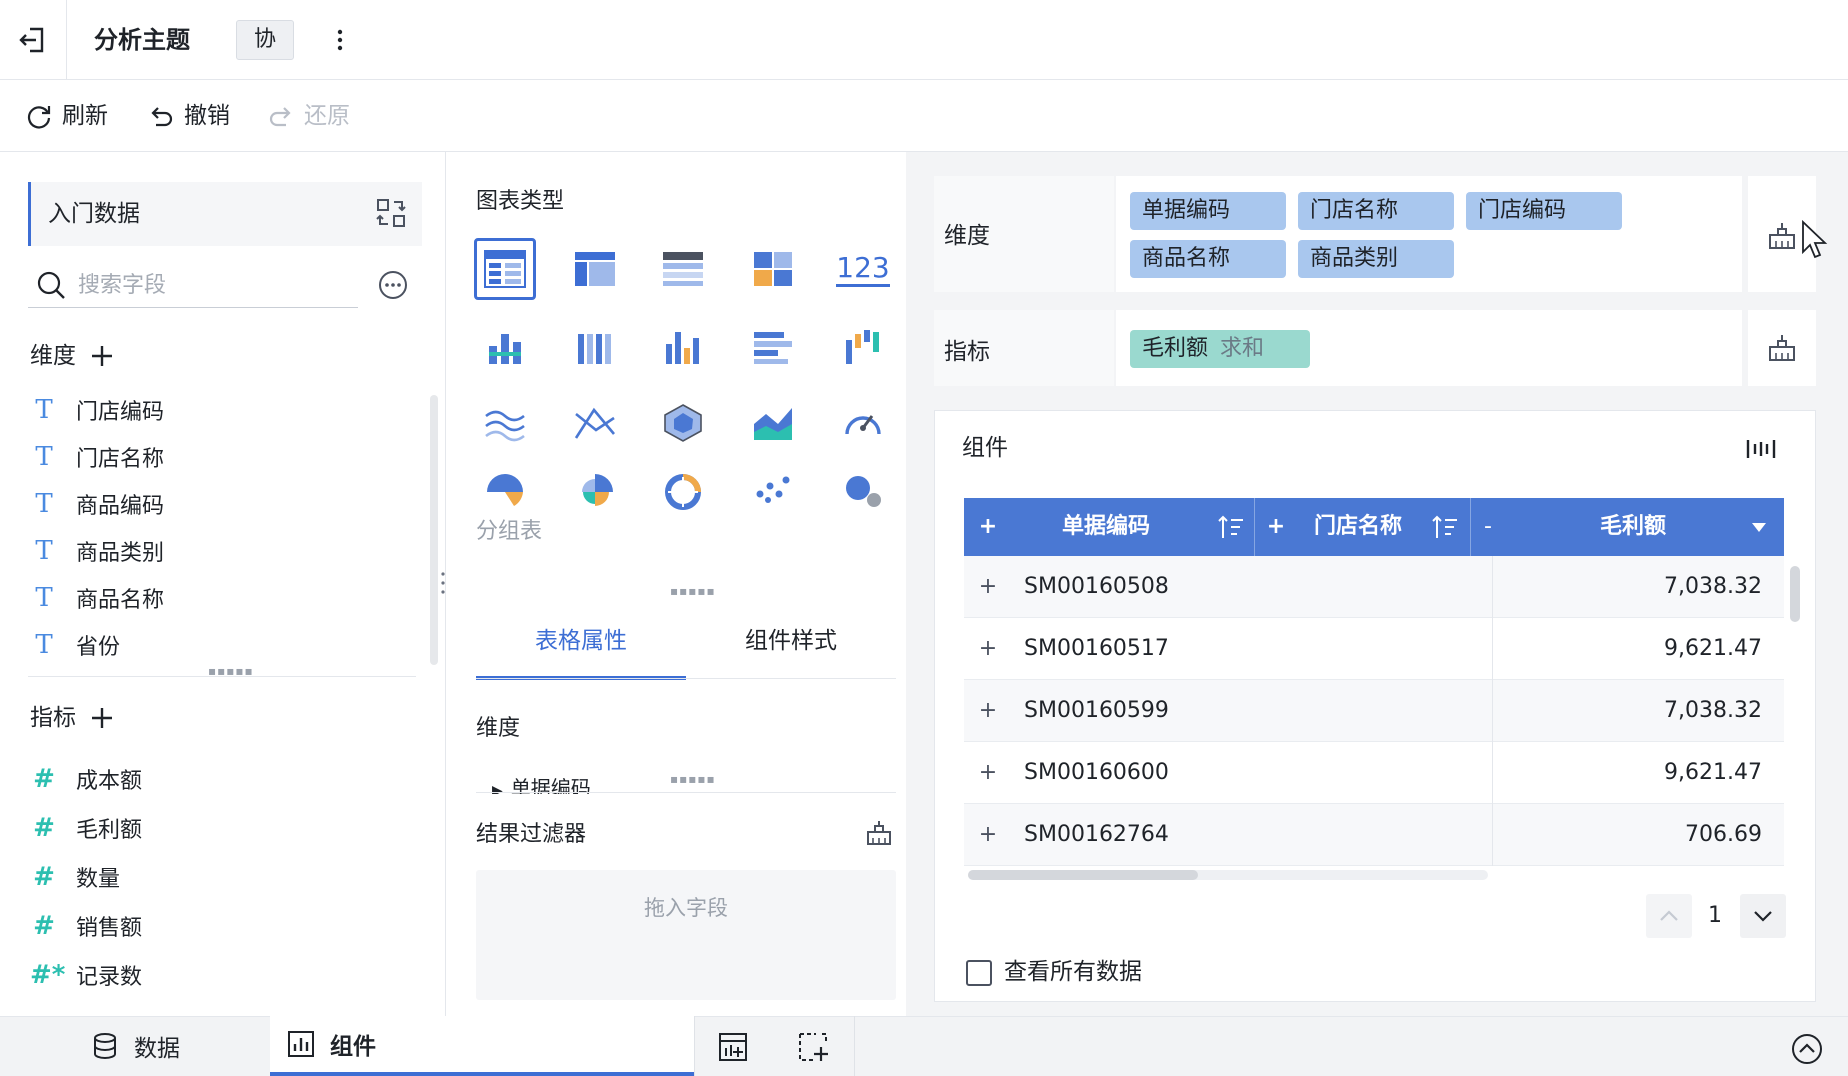 This screenshot has width=1848, height=1076. What do you see at coordinates (505, 491) in the screenshot?
I see `pie-chart-icon` at bounding box center [505, 491].